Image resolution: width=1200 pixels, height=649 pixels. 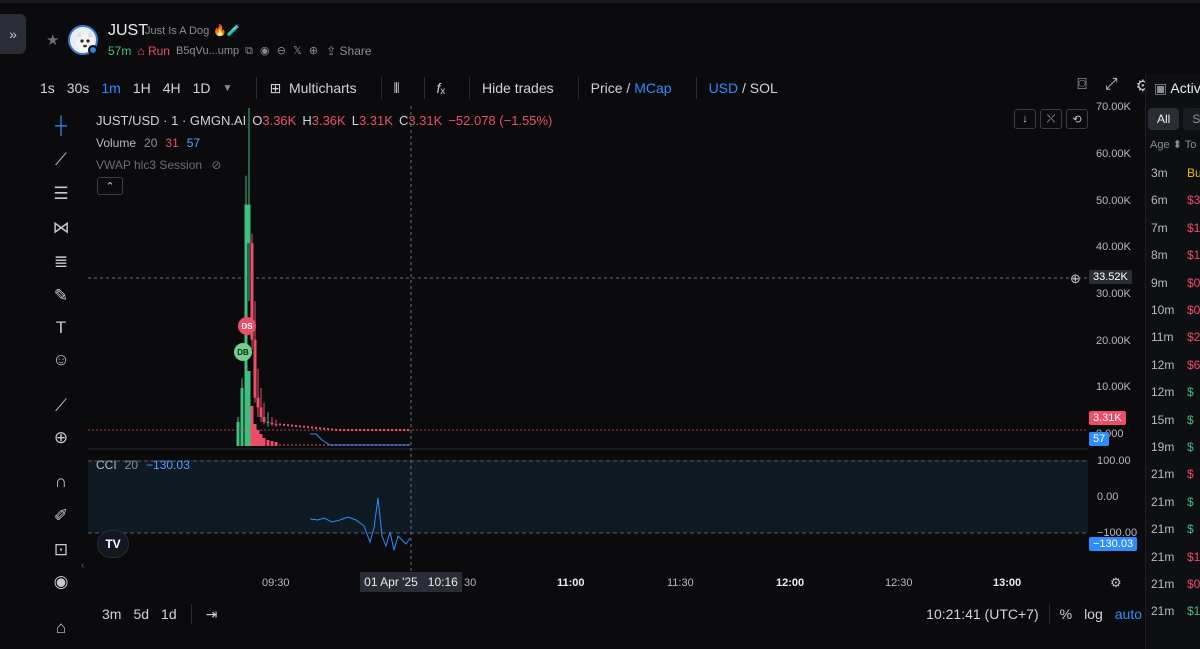 I want to click on activity-label: Activity, so click(x=1185, y=88).